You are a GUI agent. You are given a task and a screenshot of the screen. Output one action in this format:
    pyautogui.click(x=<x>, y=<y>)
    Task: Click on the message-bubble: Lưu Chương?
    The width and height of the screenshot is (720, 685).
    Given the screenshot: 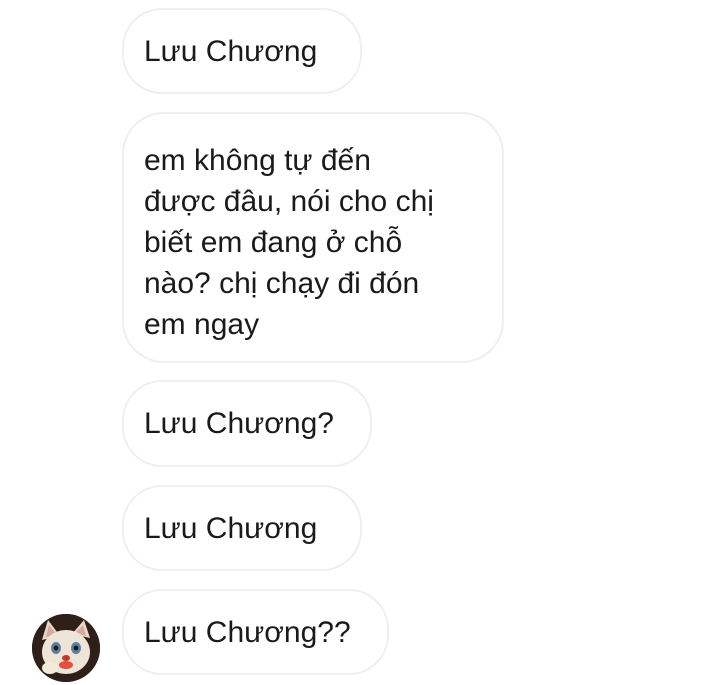 What is the action you would take?
    pyautogui.click(x=247, y=423)
    